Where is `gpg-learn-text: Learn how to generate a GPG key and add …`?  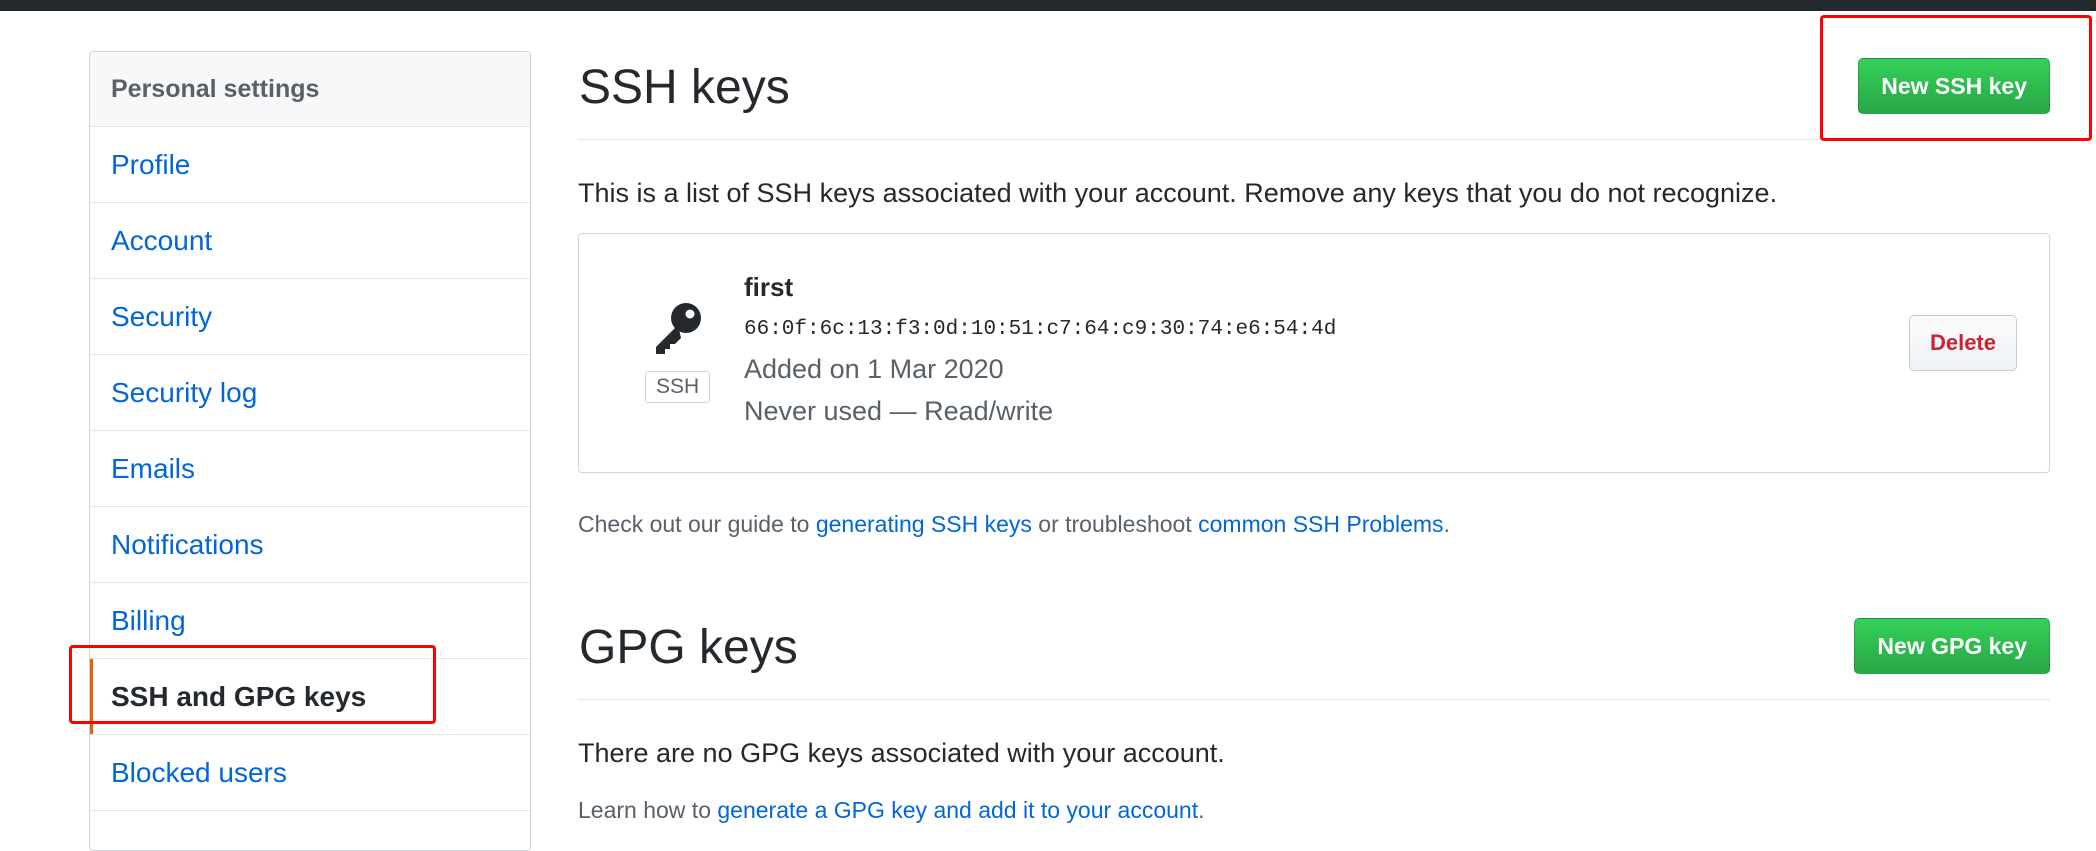
gpg-learn-text: Learn how to generate a GPG key and add … is located at coordinates (1314, 810).